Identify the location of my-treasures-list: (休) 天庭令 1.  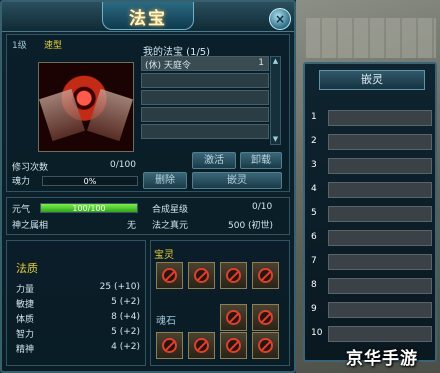
(205, 98).